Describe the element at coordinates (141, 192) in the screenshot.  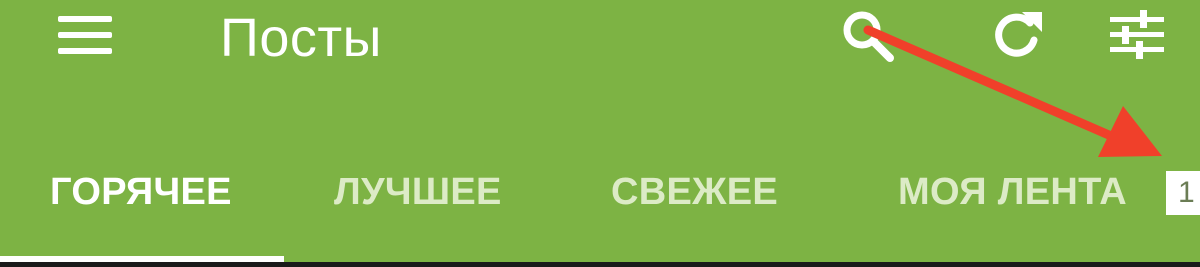
I see `tab-hot: ГОРЯЧЕЕ` at that location.